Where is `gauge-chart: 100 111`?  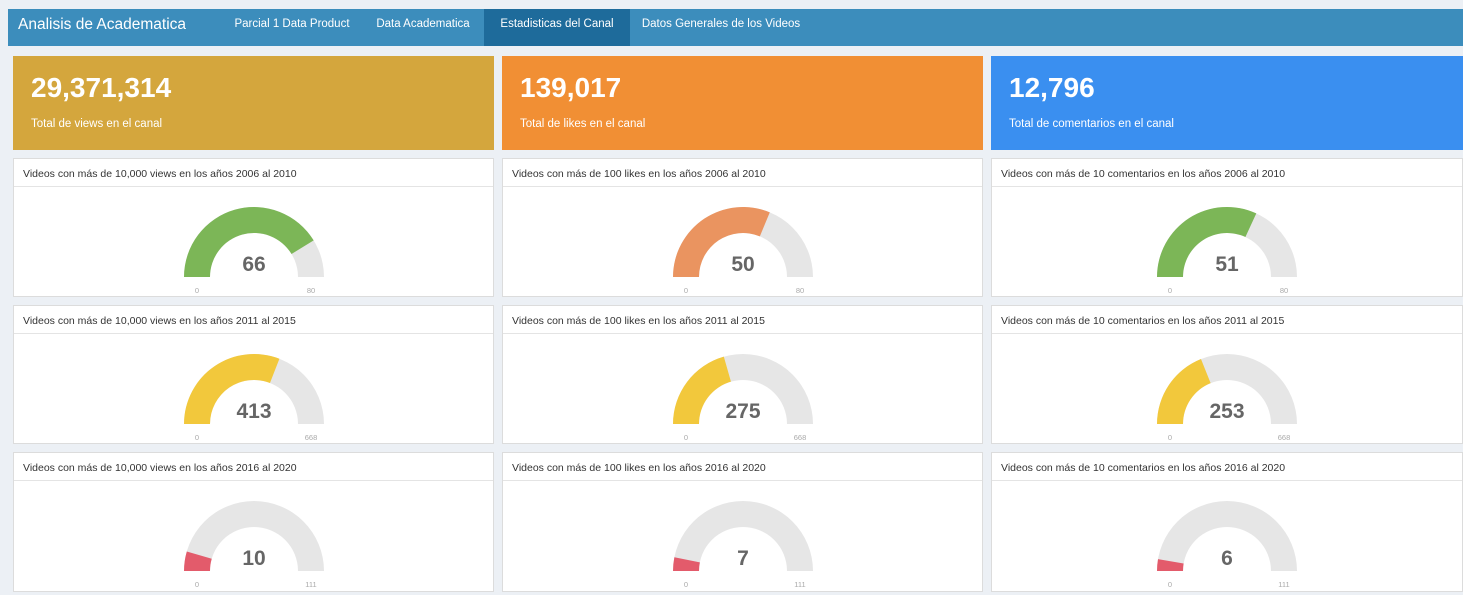
gauge-chart: 100 111 is located at coordinates (253, 545).